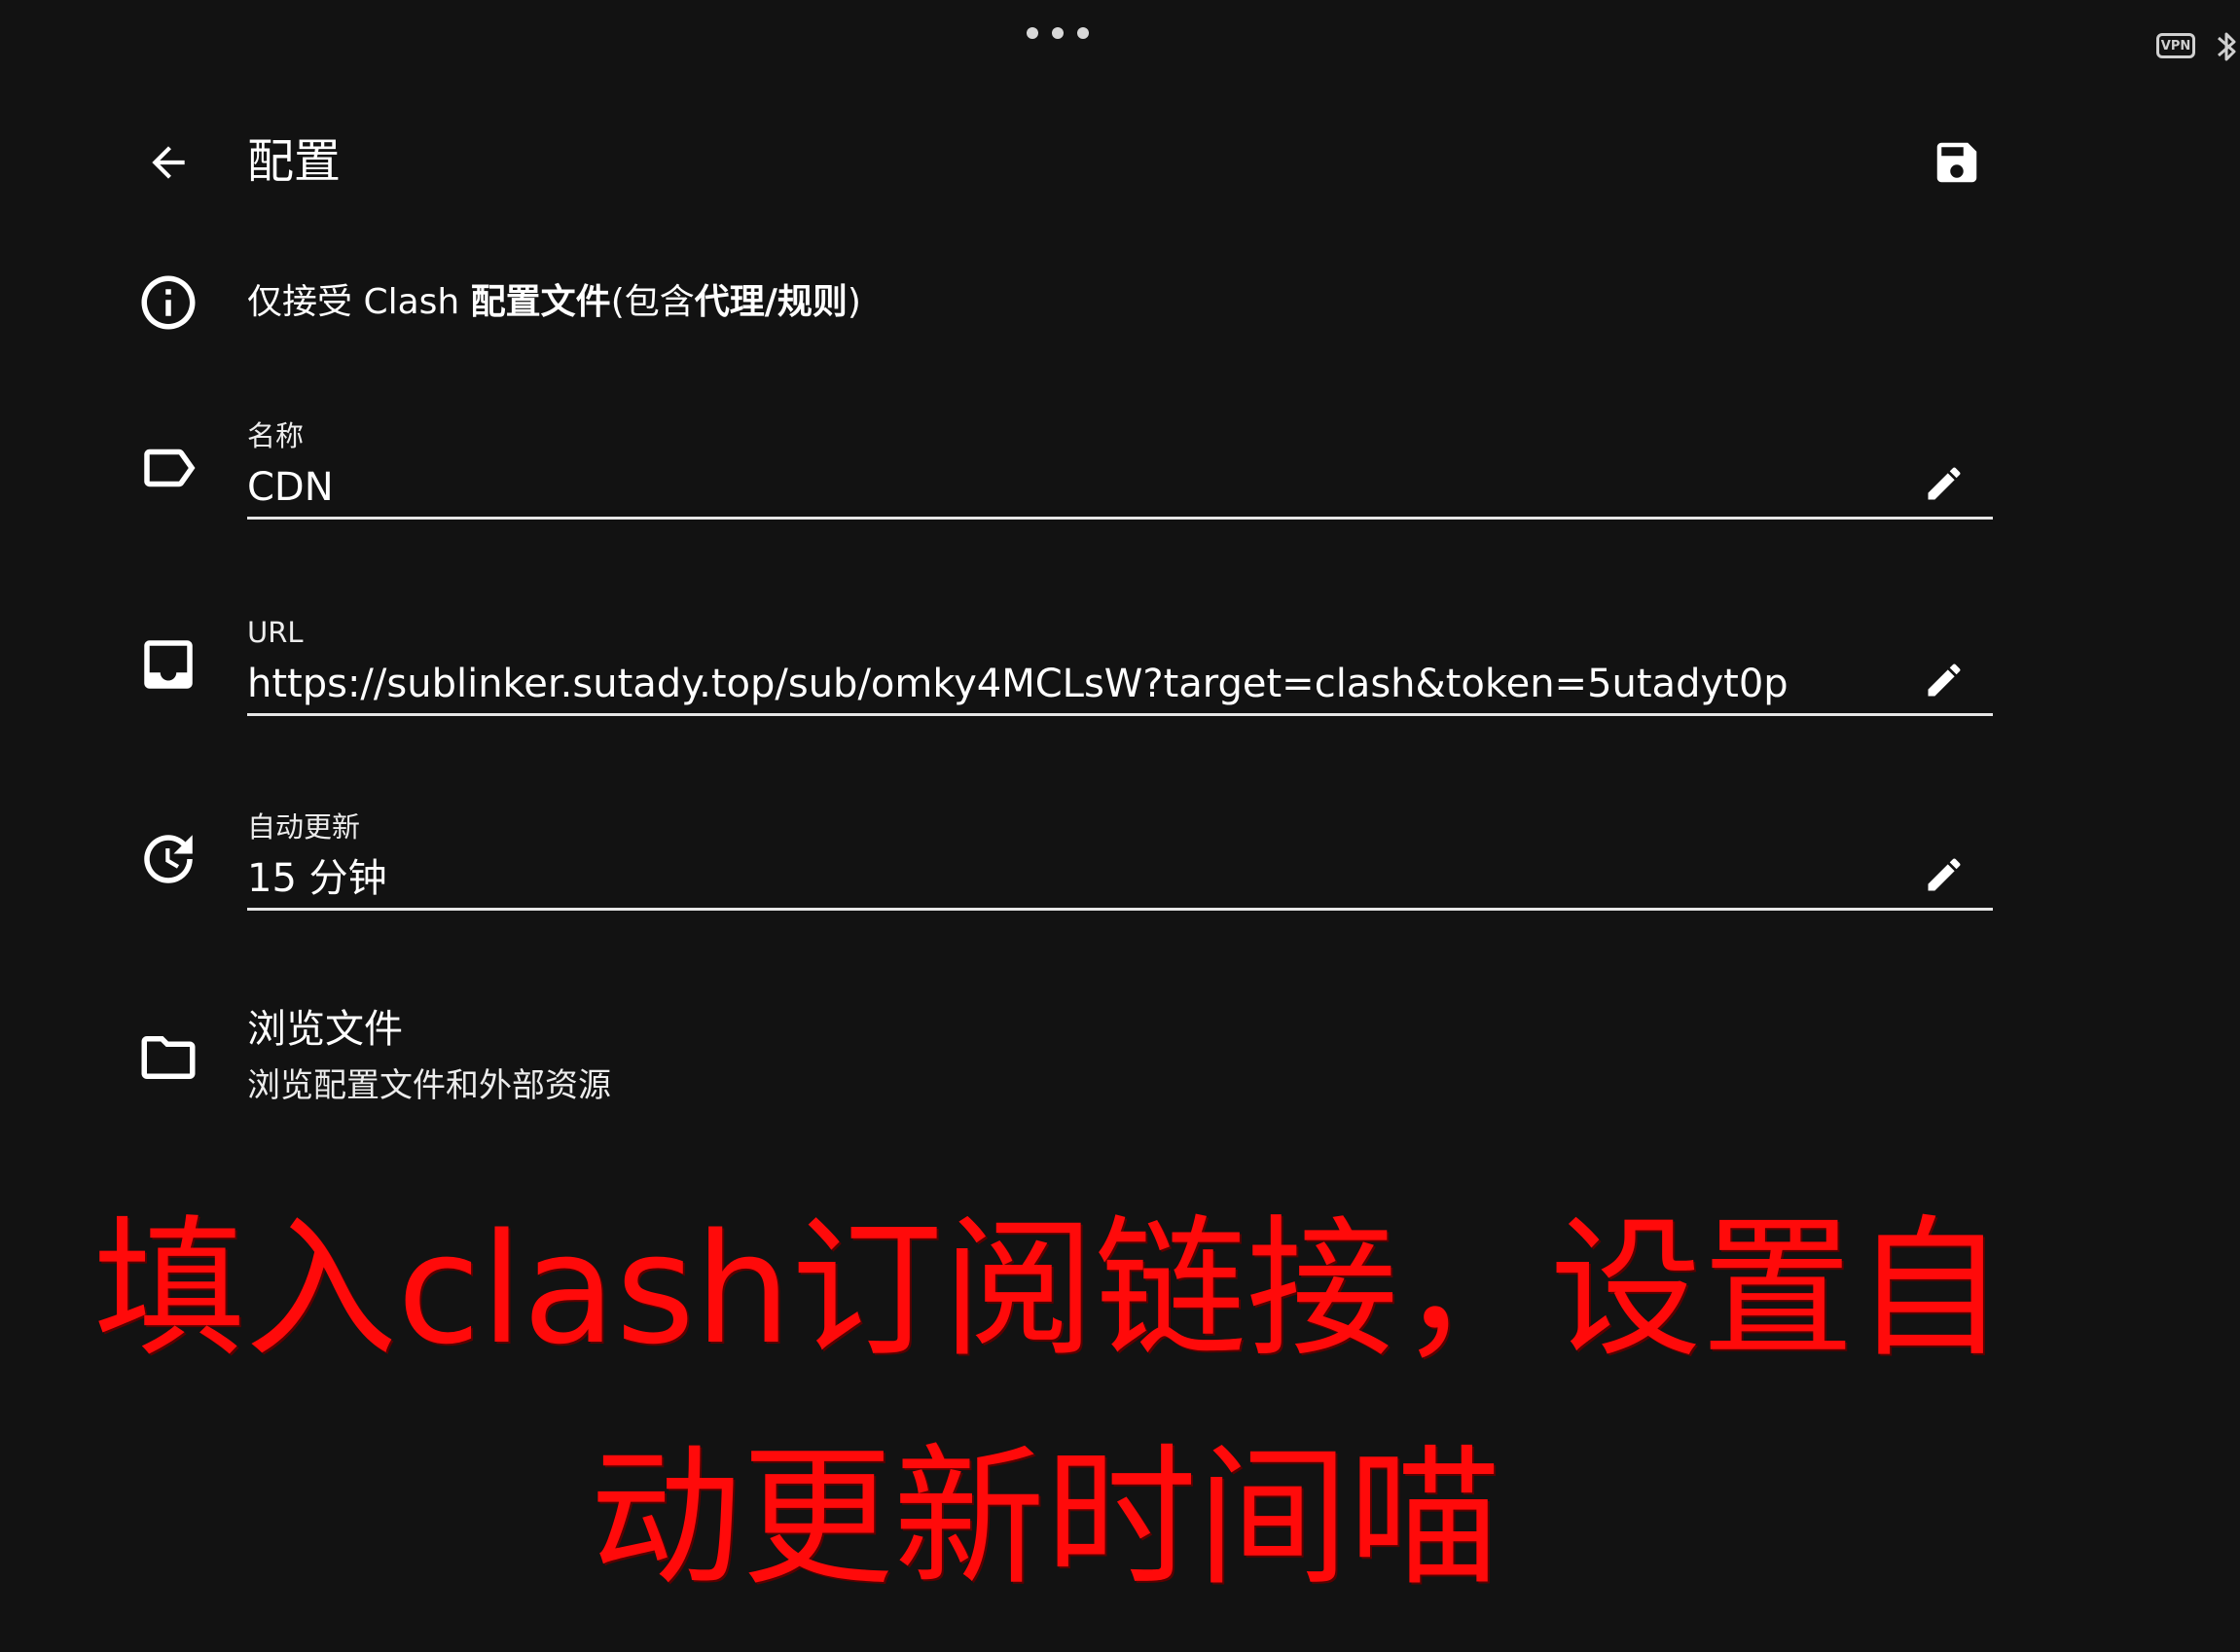  I want to click on notice-suffix: ), so click(854, 302).